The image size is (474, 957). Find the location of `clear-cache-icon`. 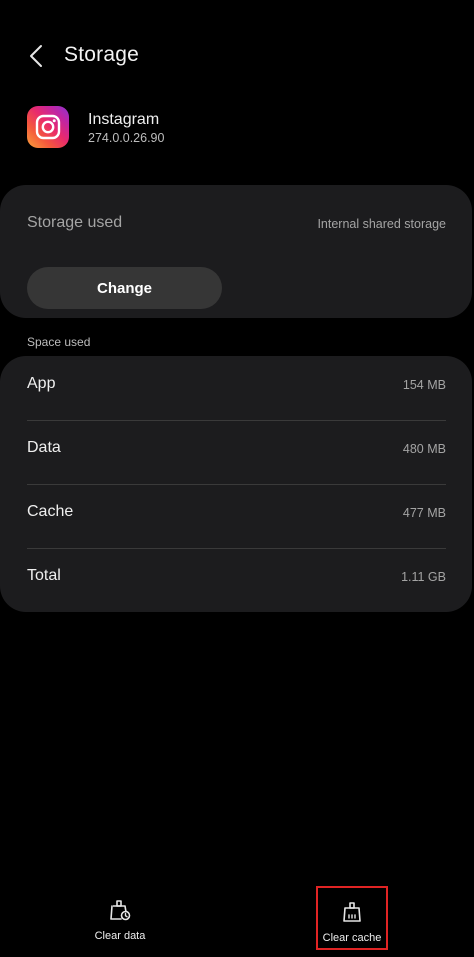

clear-cache-icon is located at coordinates (352, 912).